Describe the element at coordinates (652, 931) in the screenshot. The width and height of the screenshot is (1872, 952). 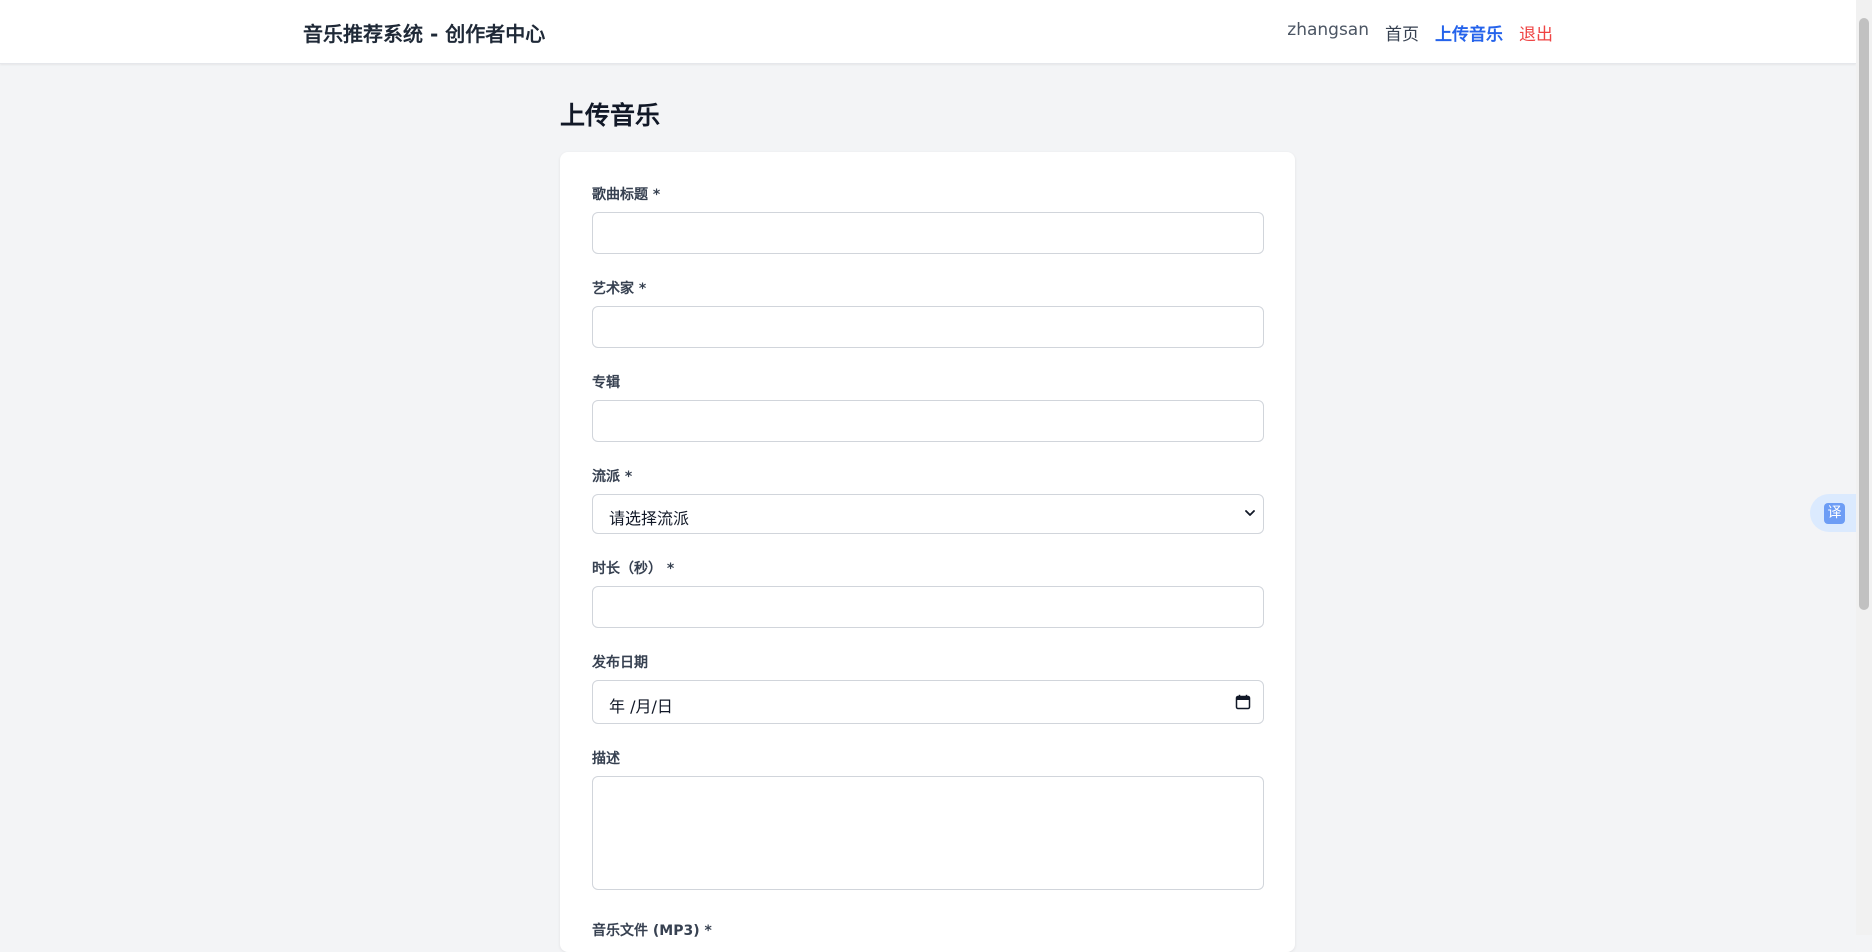
I see `music-file-label: 音乐文件 (MP3) *` at that location.